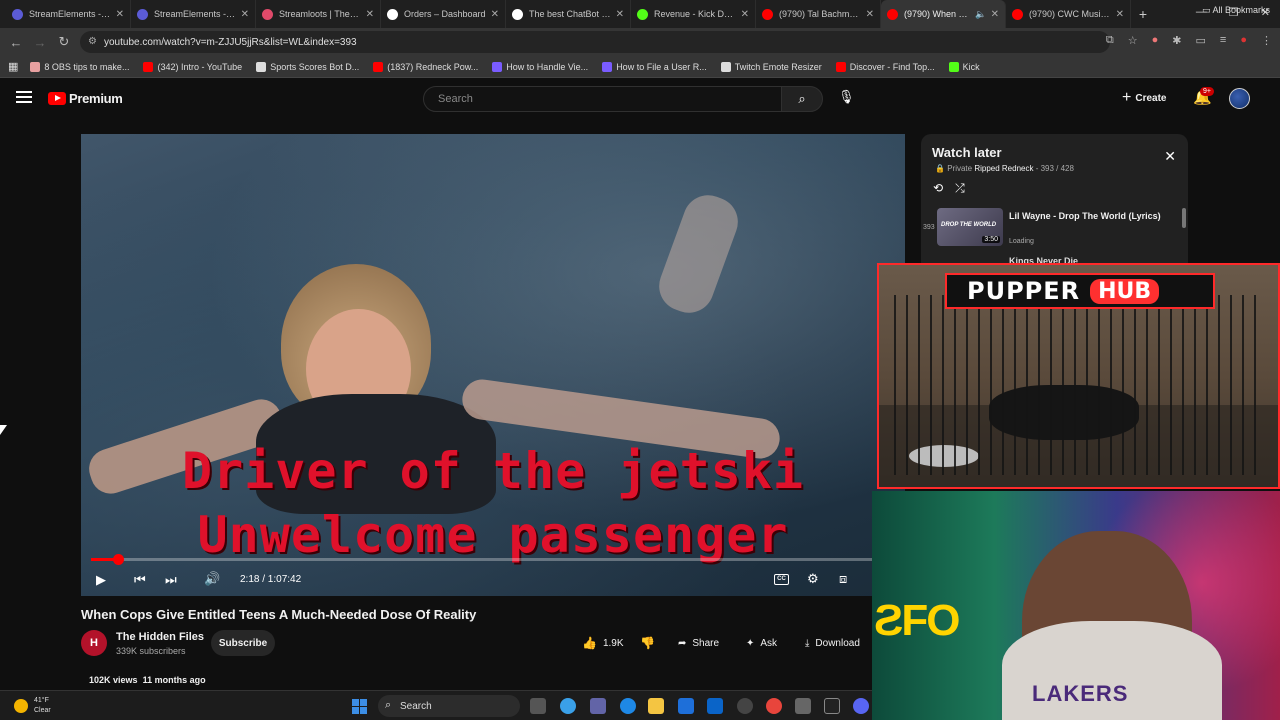 This screenshot has height=720, width=1280. I want to click on share-button: ➦ Share, so click(699, 643).